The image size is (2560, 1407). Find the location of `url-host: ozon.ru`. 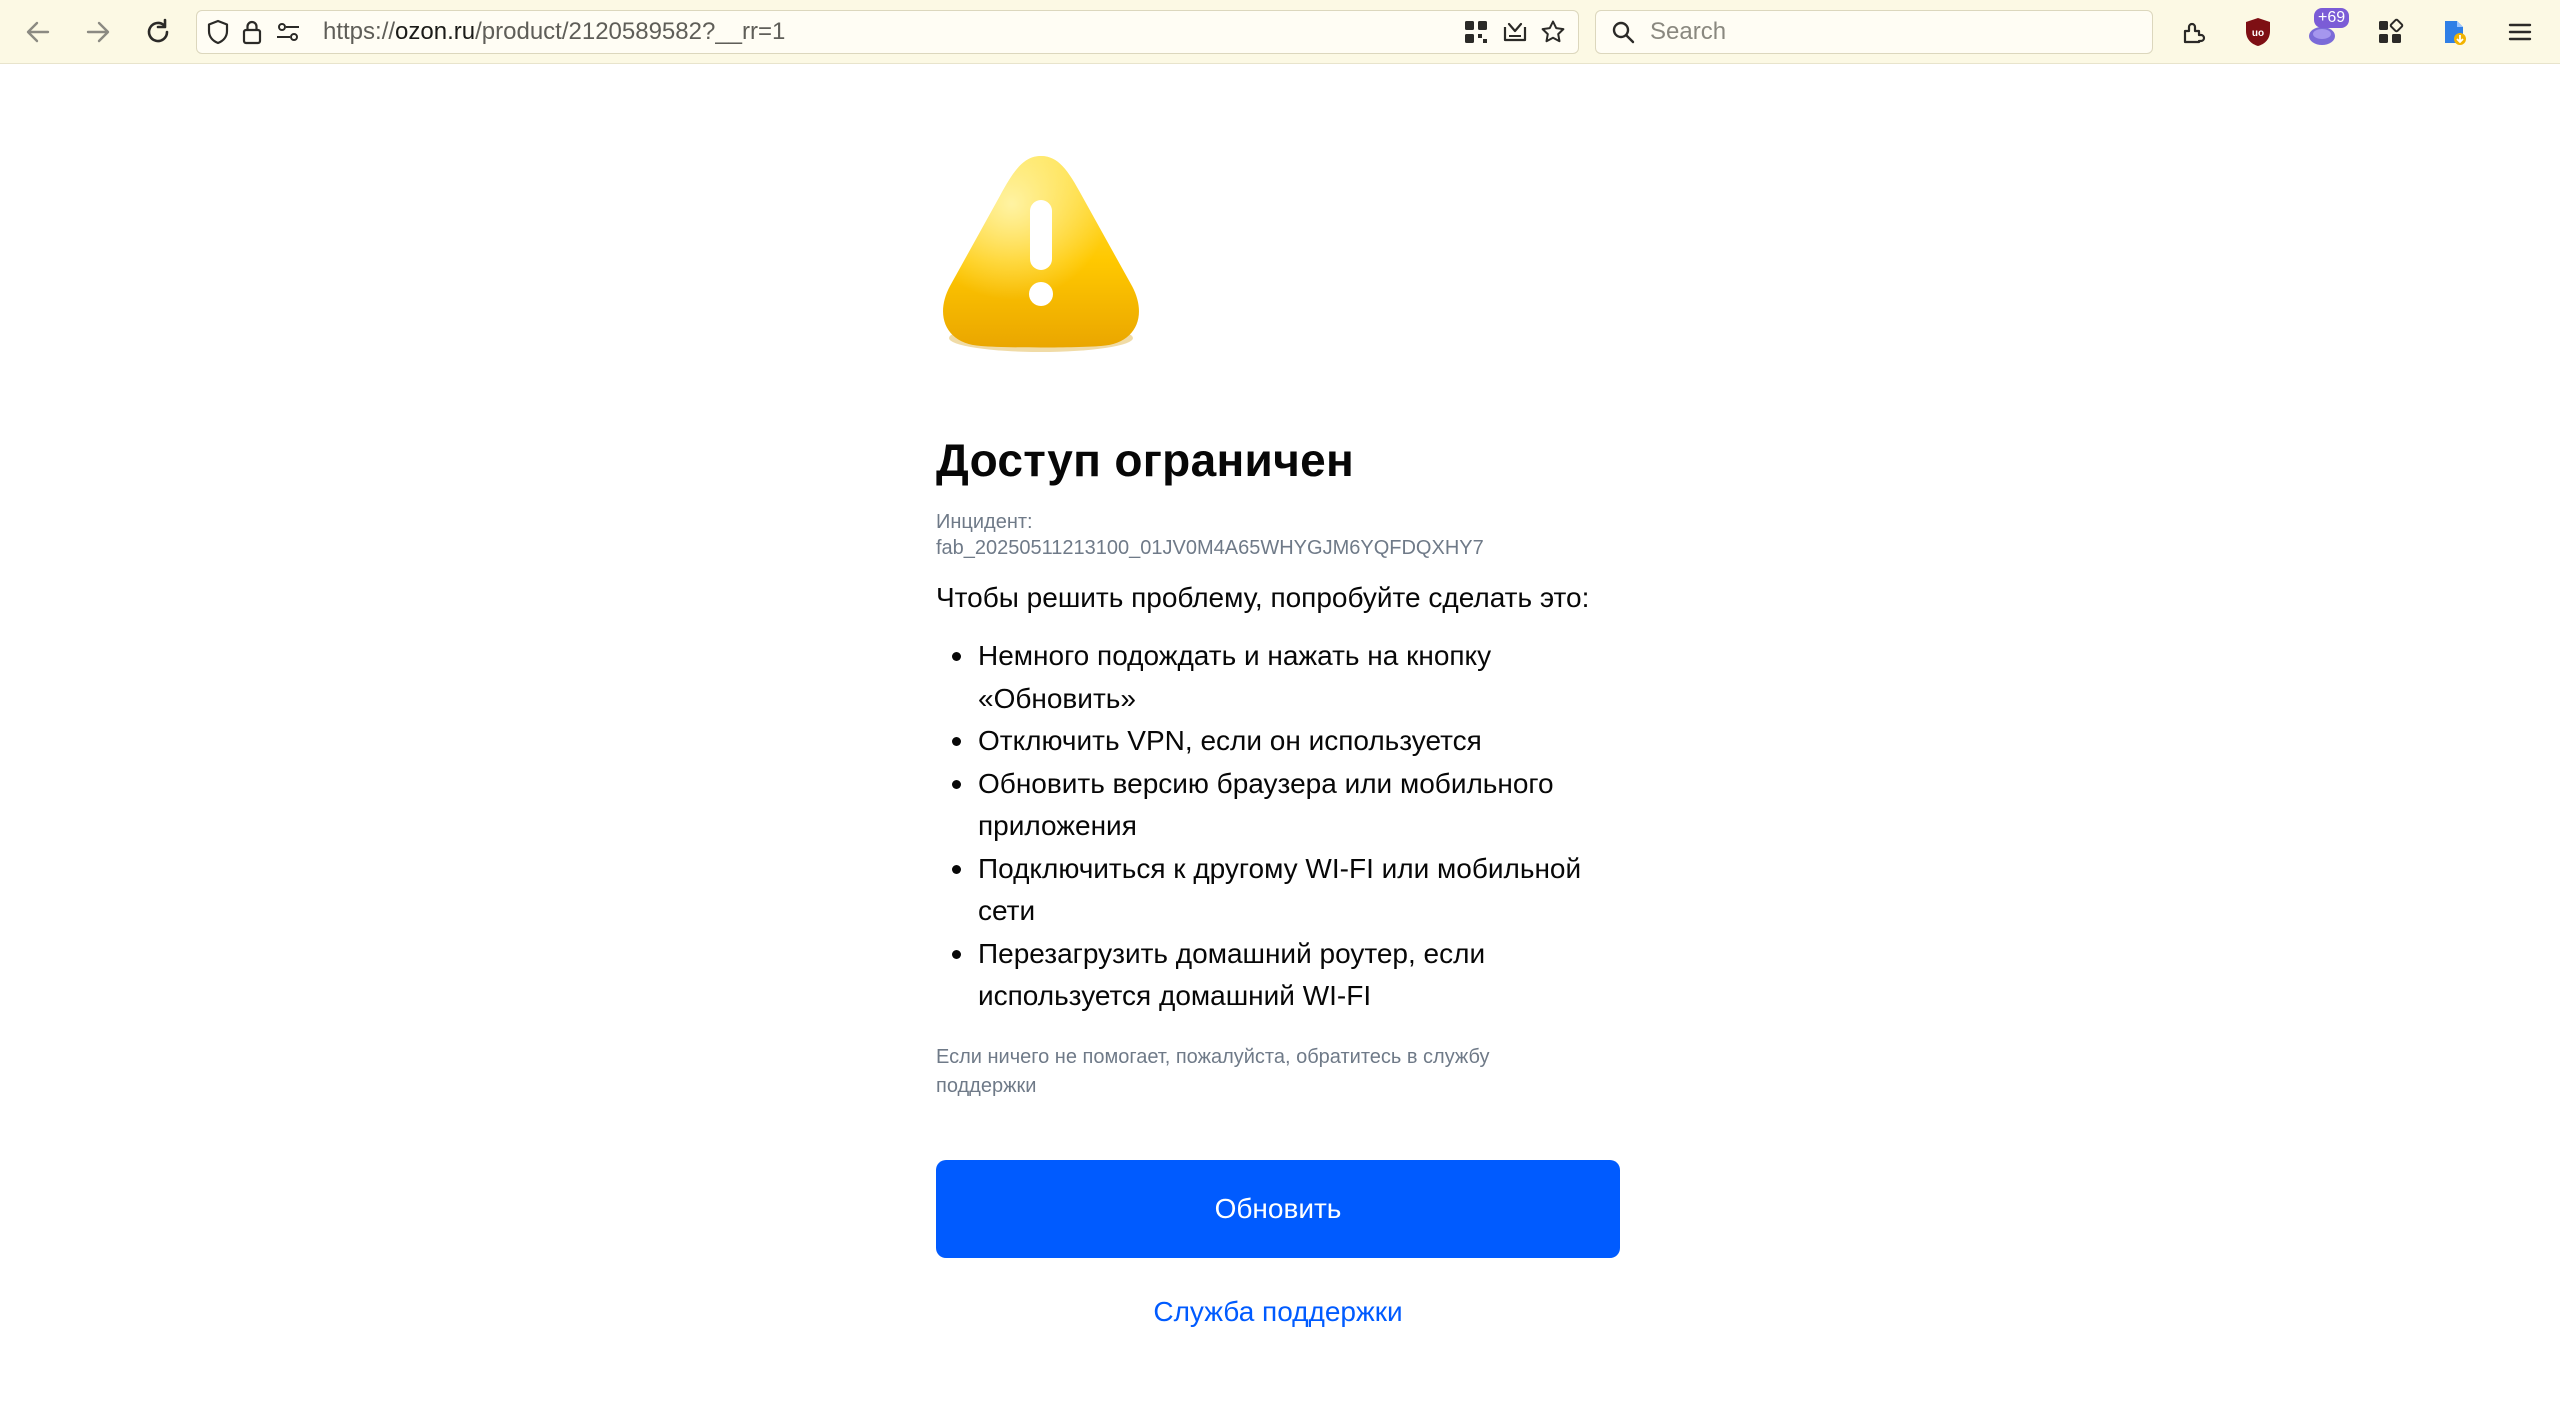

url-host: ozon.ru is located at coordinates (435, 31).